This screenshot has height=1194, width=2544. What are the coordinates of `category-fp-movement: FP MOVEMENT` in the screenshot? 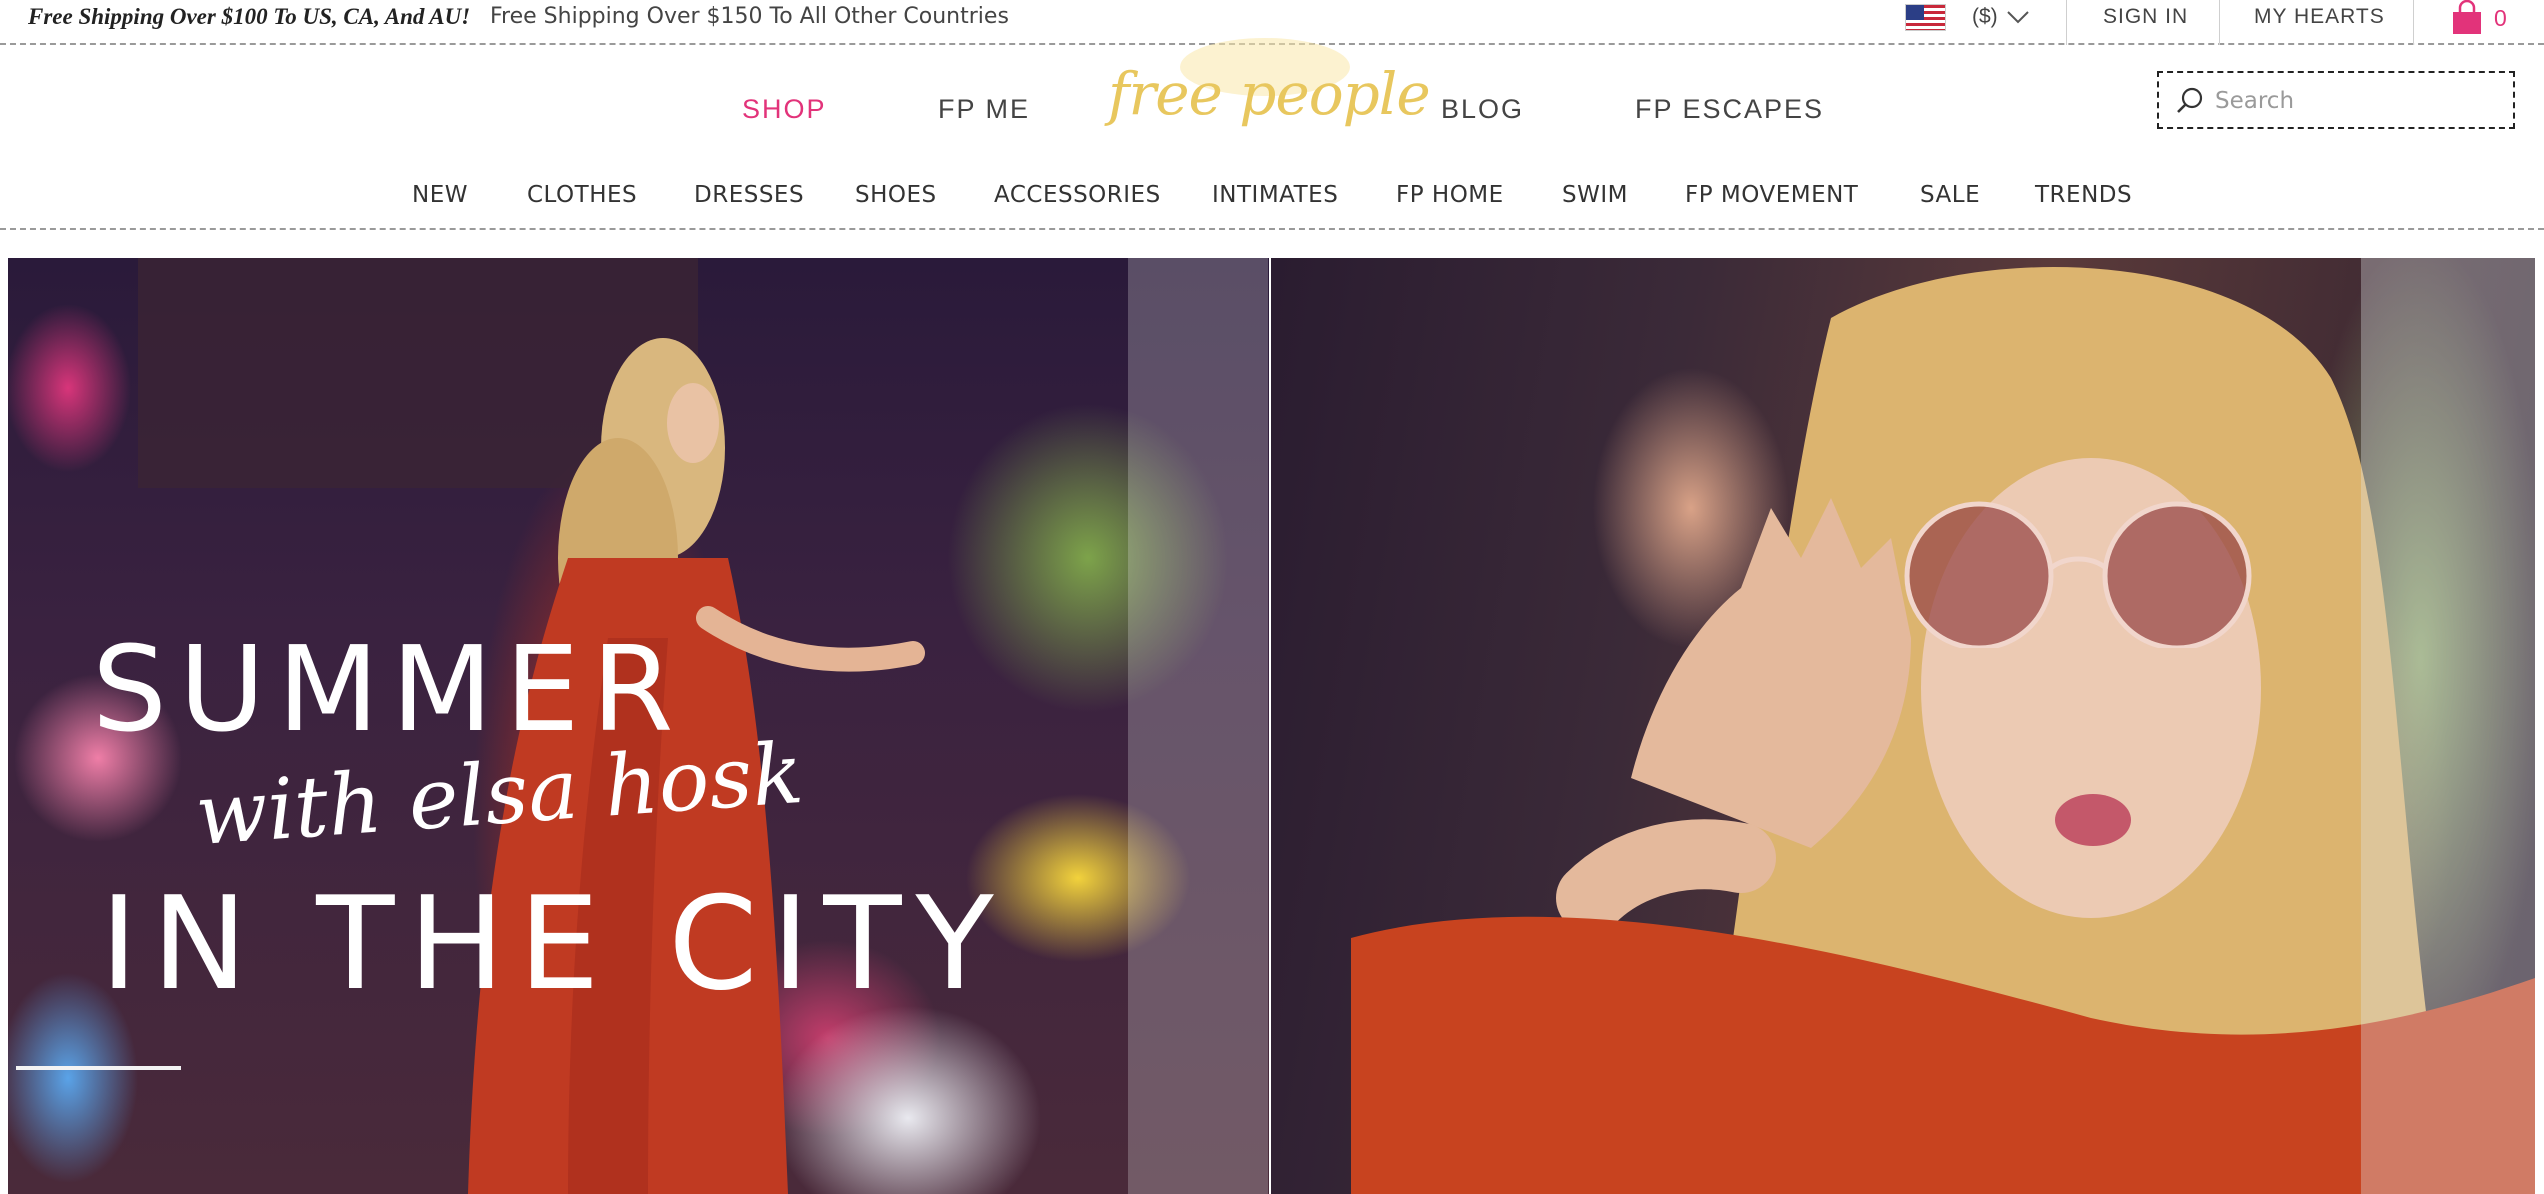 It's located at (1771, 195).